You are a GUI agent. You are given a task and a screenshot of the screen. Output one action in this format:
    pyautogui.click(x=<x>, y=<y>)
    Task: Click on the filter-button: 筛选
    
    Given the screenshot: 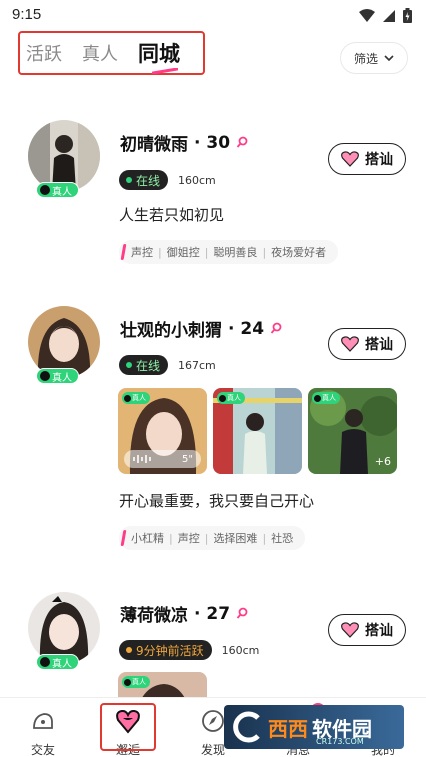 What is the action you would take?
    pyautogui.click(x=374, y=58)
    